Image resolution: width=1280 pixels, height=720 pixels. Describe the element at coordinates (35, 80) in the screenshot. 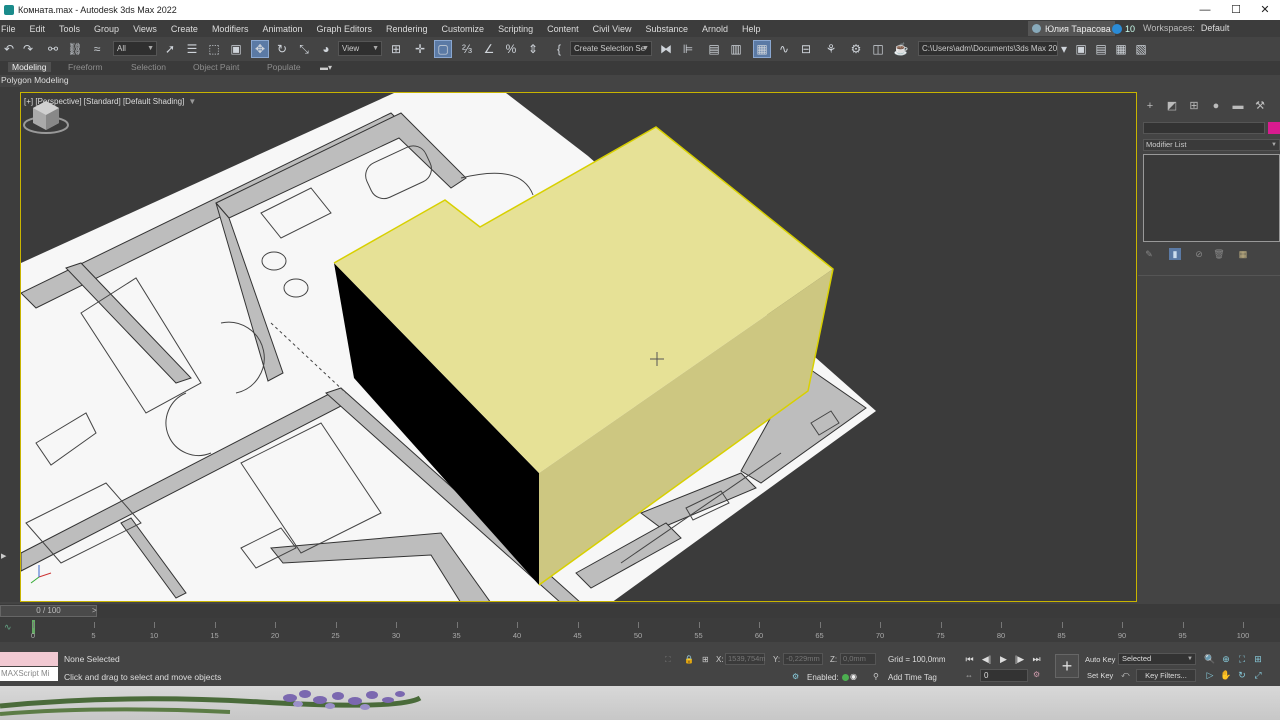

I see `polygon-modeling-label: Polygon Modeling` at that location.